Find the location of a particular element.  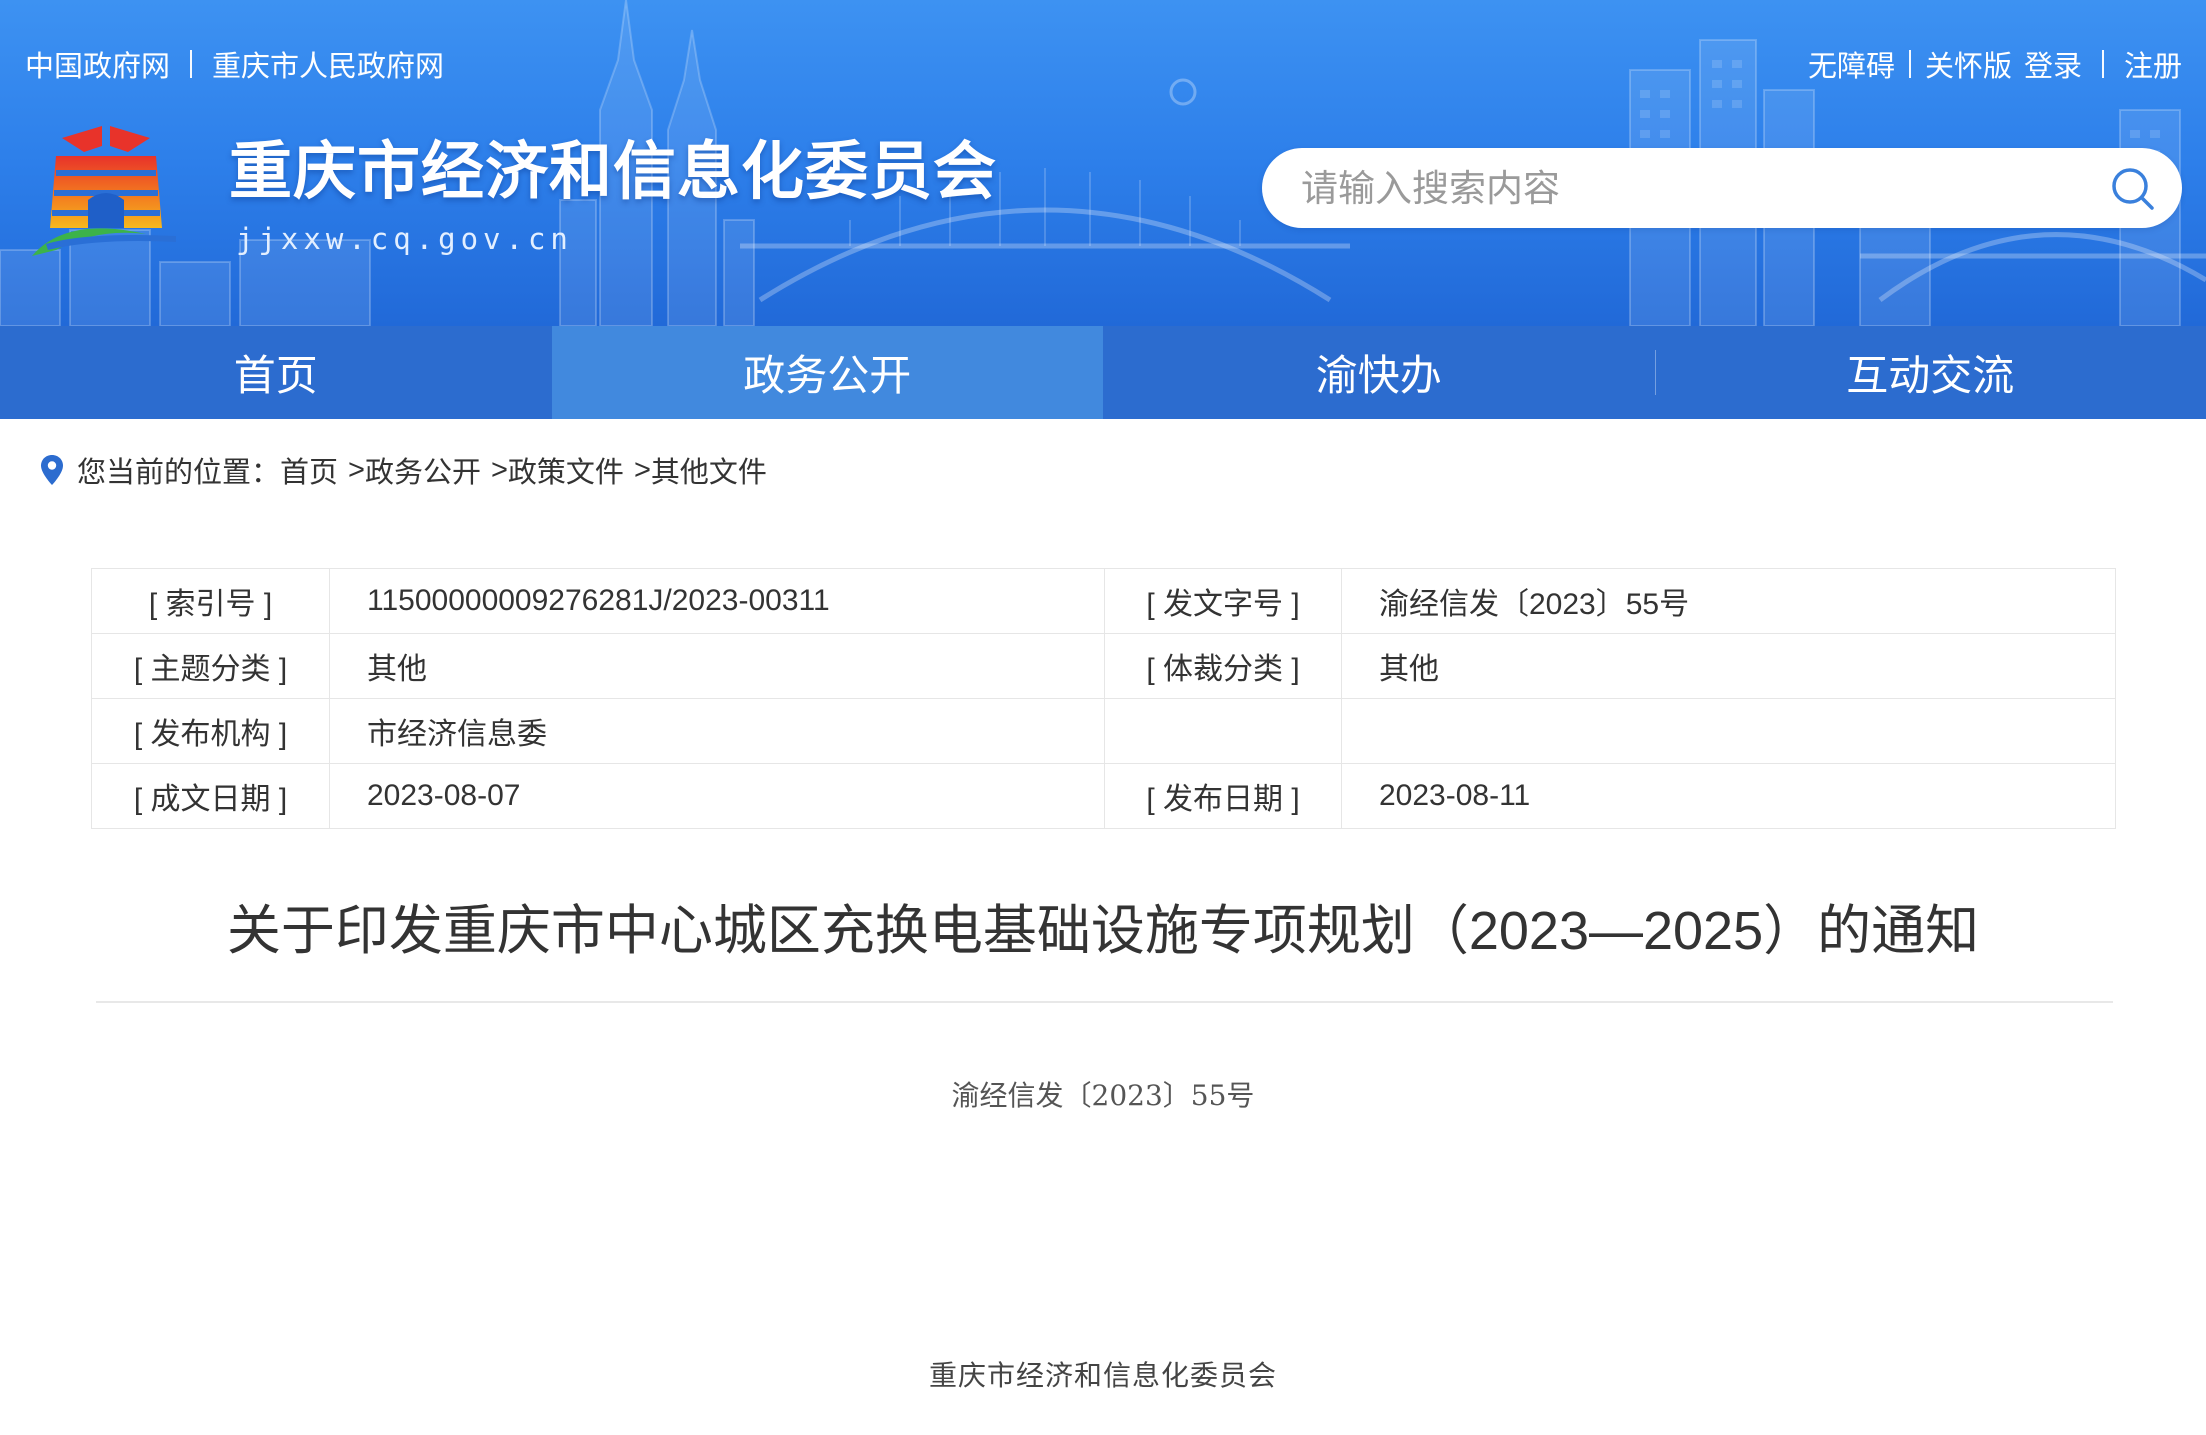

breadcrumb-item-policy-documents: 政策文件 is located at coordinates (566, 470).